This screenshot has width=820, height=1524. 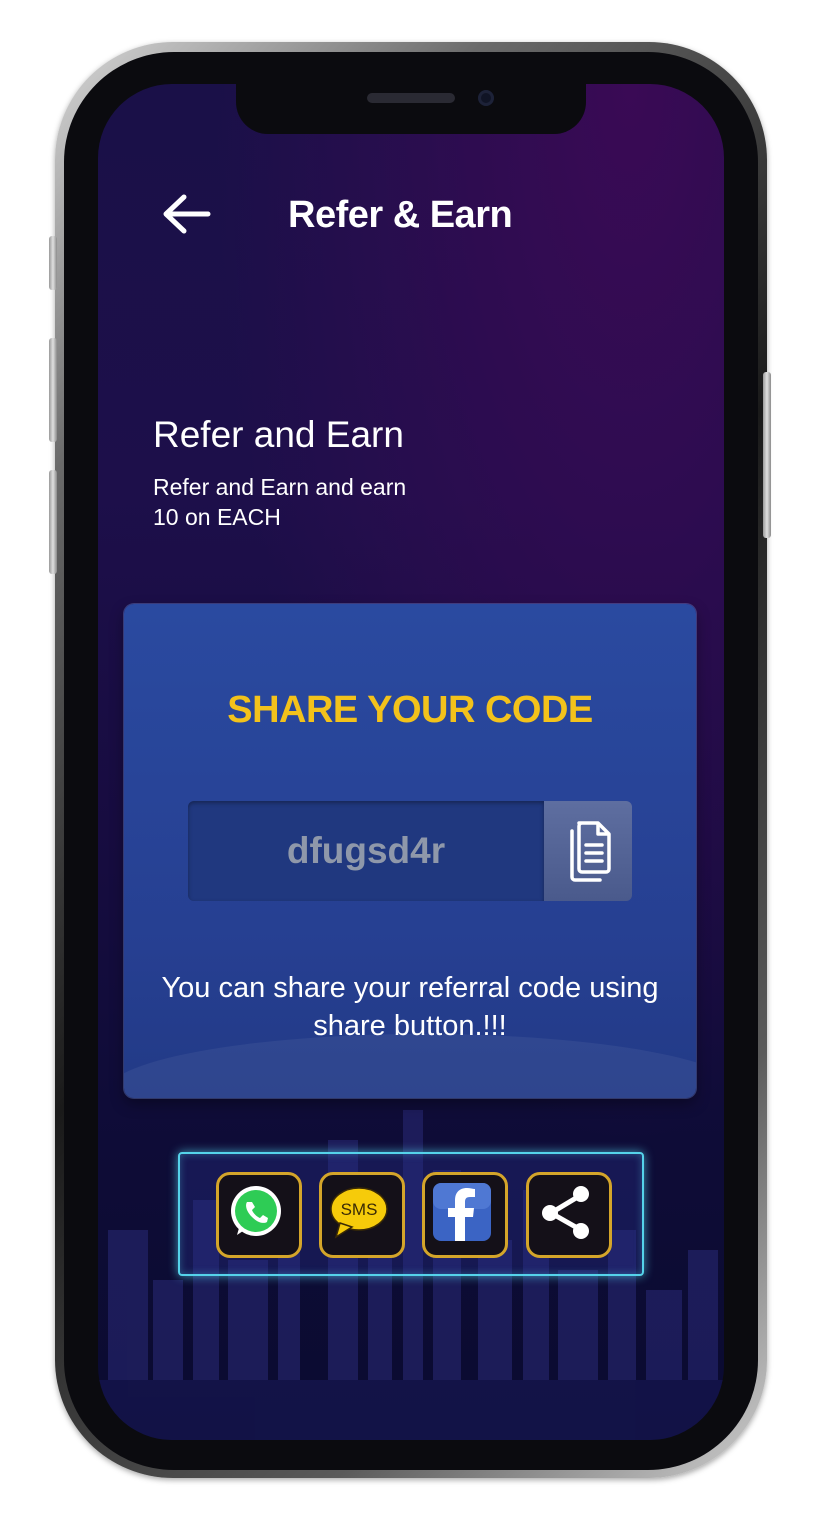 I want to click on copy-icon, so click(x=590, y=851).